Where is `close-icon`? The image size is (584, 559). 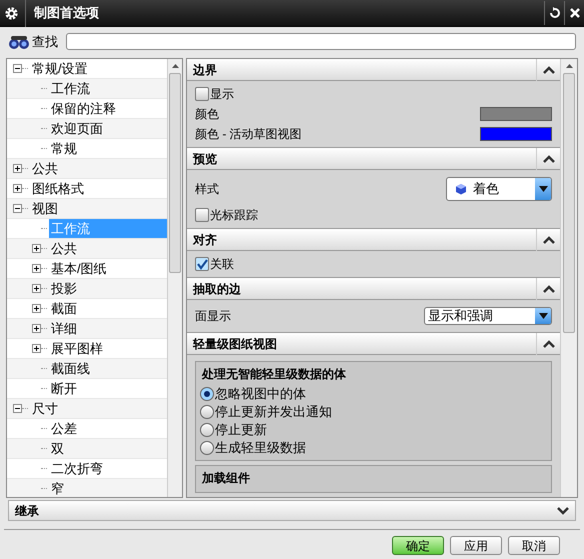 close-icon is located at coordinates (574, 13).